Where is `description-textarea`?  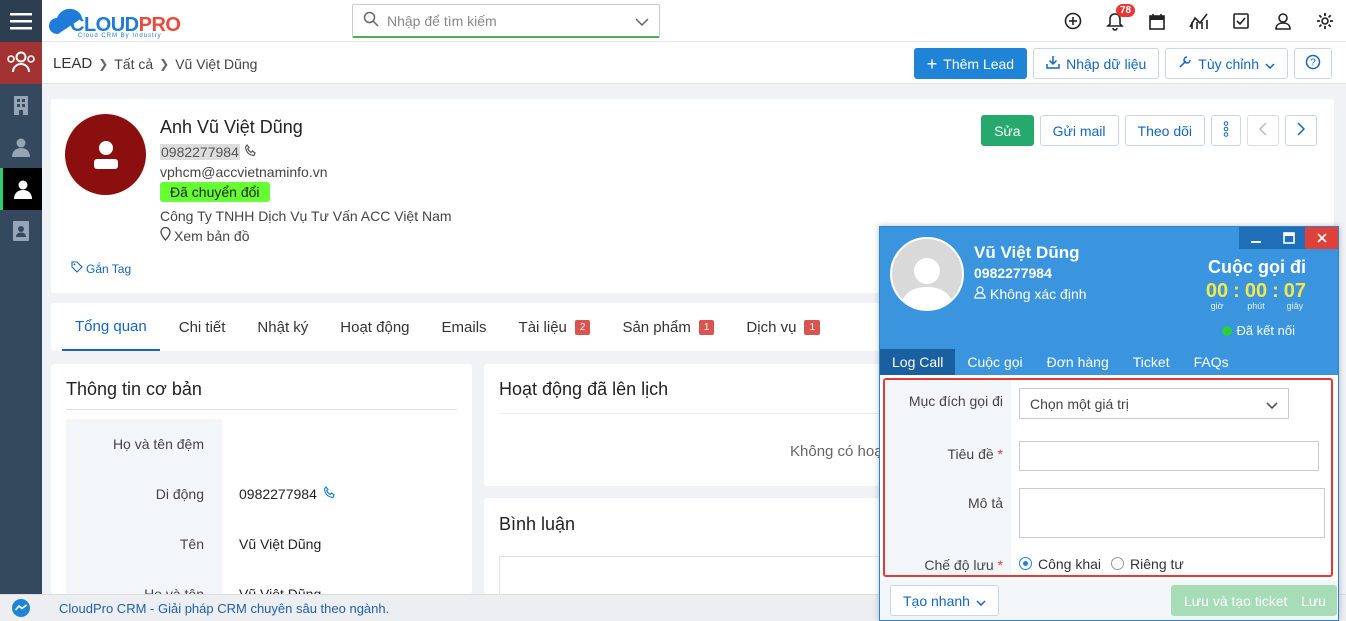
description-textarea is located at coordinates (1172, 513).